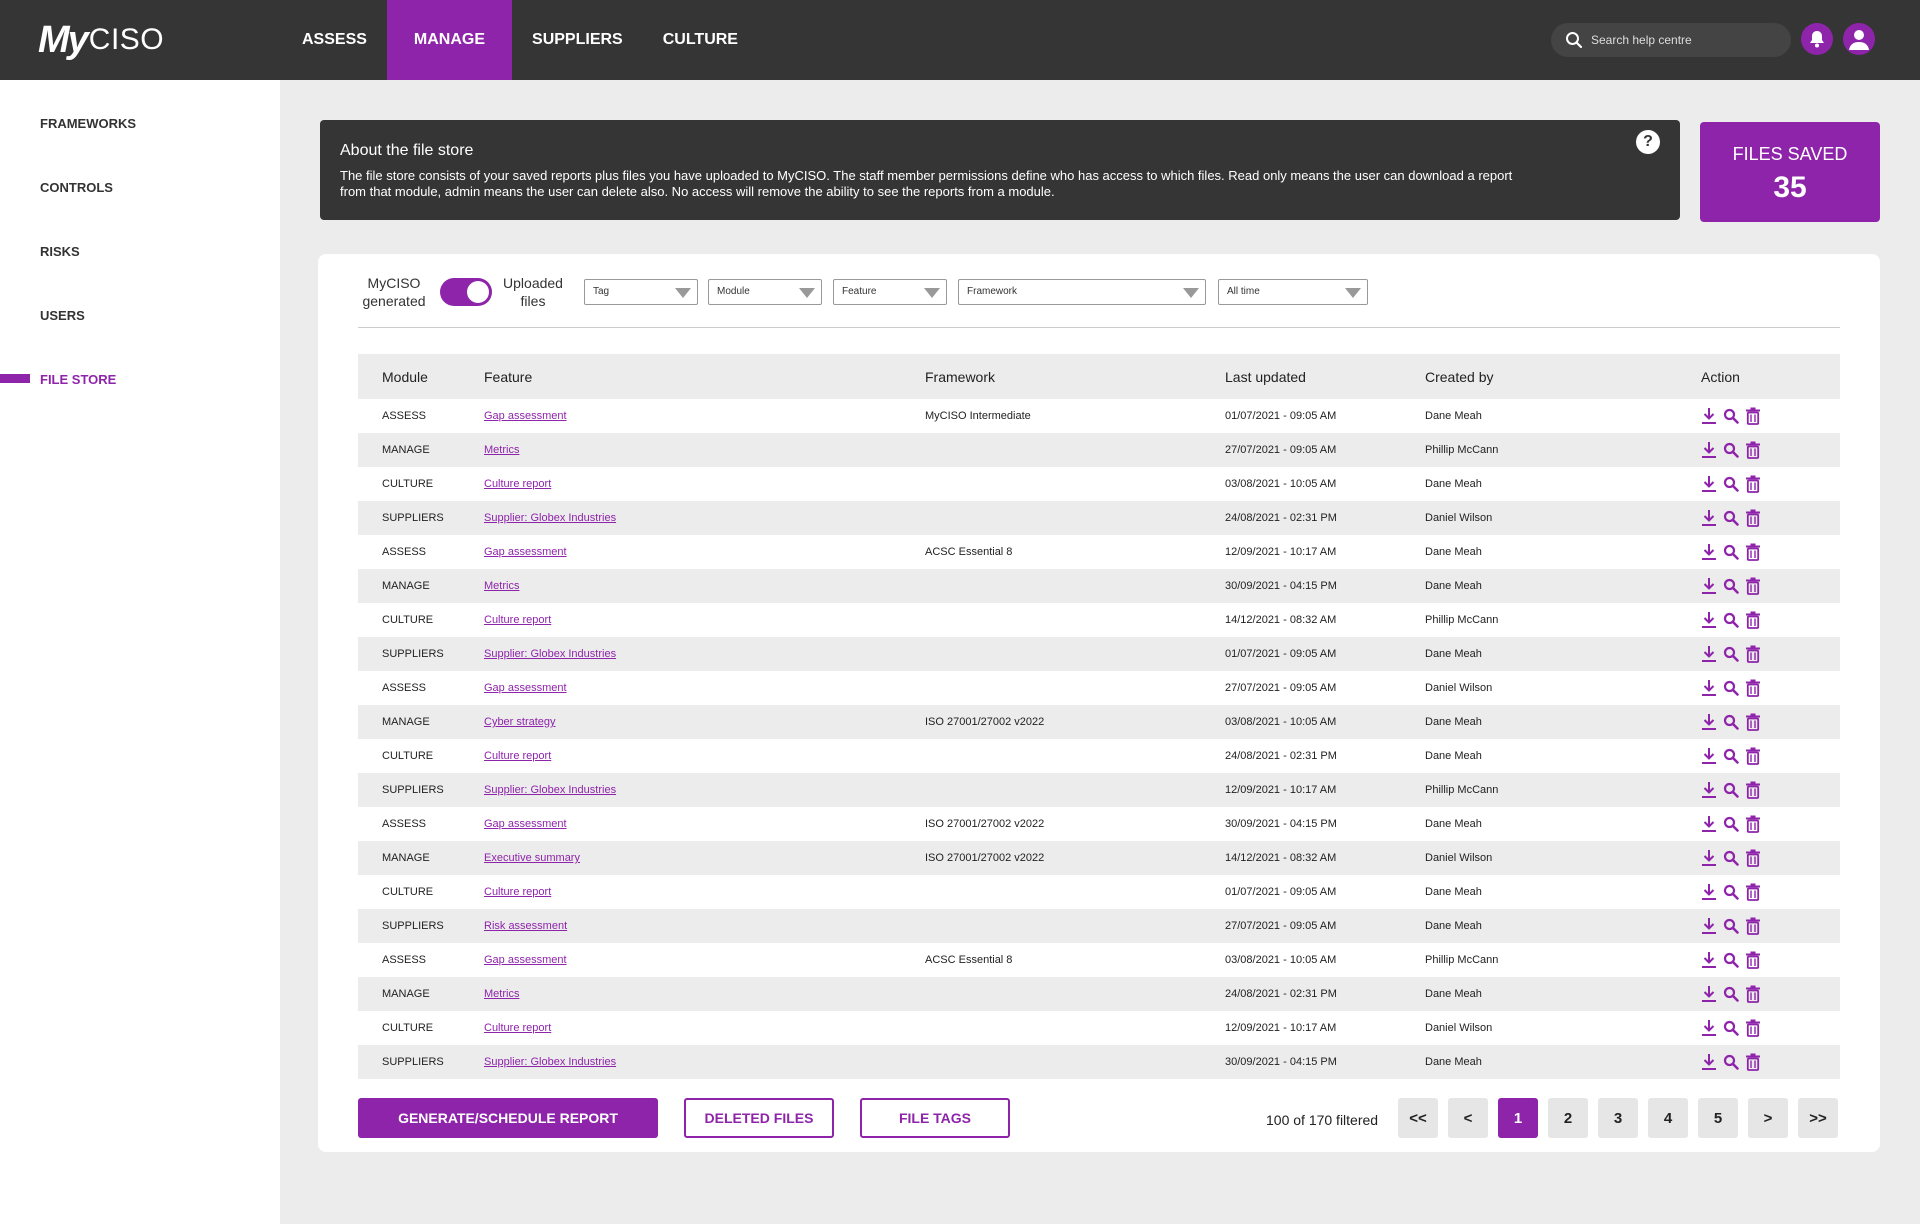  What do you see at coordinates (890, 292) in the screenshot?
I see `filter-feature: Feature` at bounding box center [890, 292].